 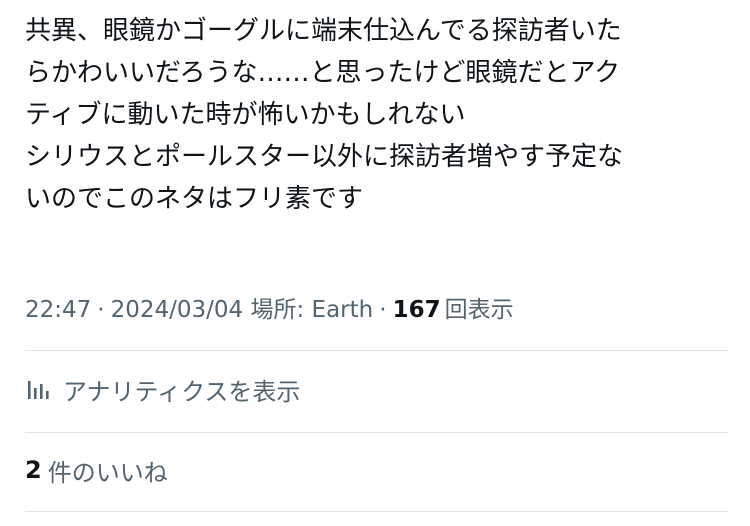 I want to click on post-date: 2024/03/04, so click(x=177, y=310).